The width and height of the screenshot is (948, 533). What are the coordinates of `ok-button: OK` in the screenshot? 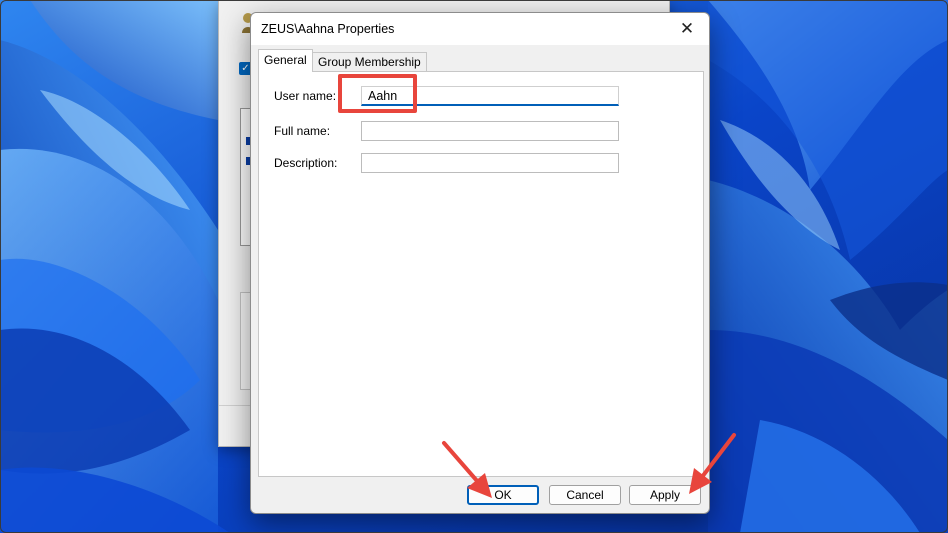 It's located at (503, 495).